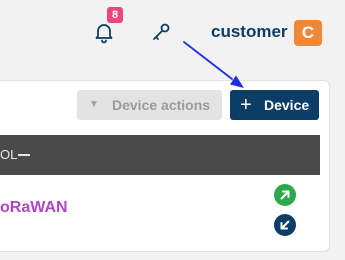 The height and width of the screenshot is (260, 345). What do you see at coordinates (104, 32) in the screenshot?
I see `bell-icon` at bounding box center [104, 32].